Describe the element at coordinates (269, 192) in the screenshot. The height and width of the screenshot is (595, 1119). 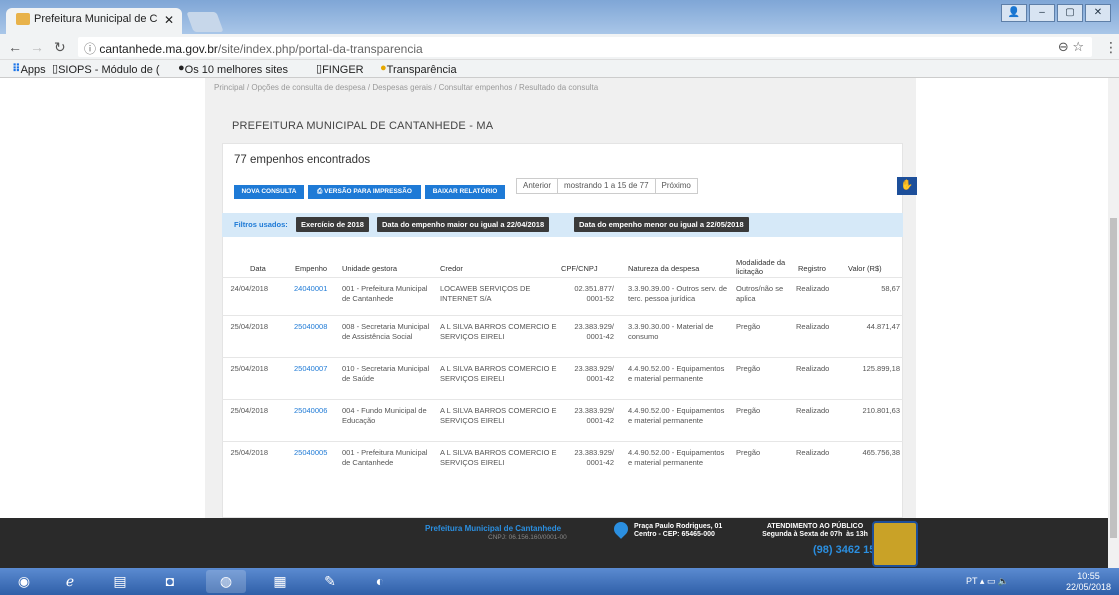
I see `new-search-button: NOVA CONSULTA` at that location.